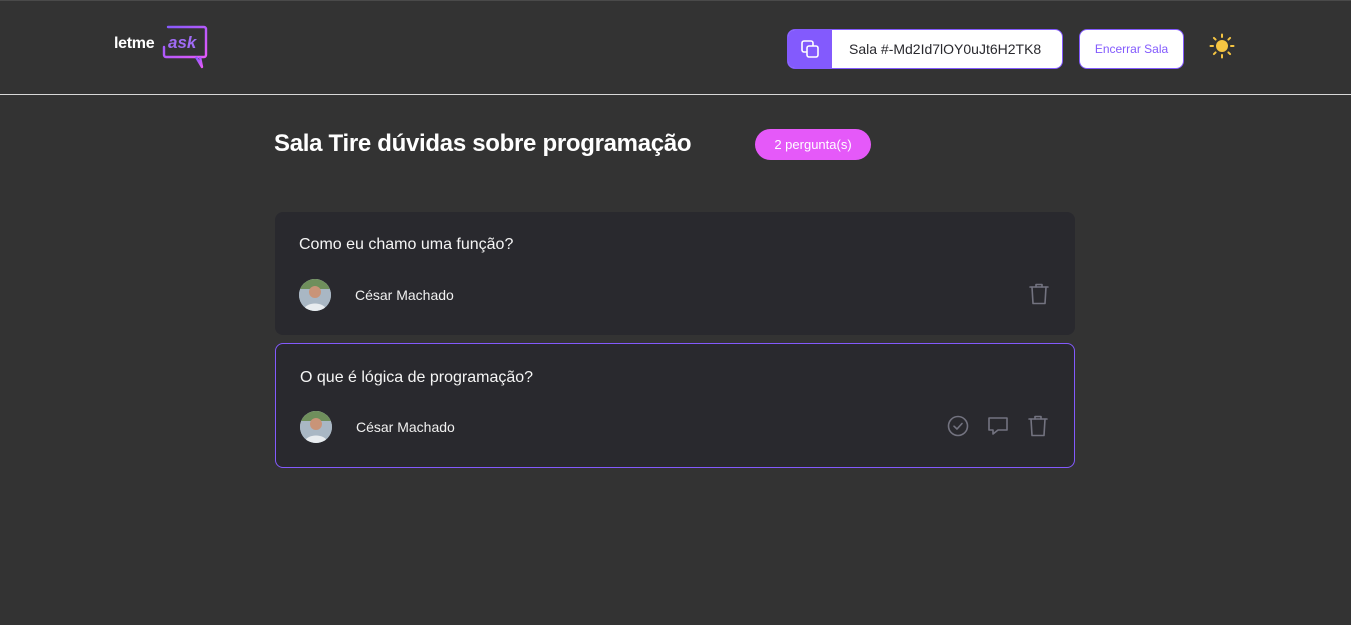 Image resolution: width=1351 pixels, height=625 pixels. I want to click on sun-icon, so click(1222, 46).